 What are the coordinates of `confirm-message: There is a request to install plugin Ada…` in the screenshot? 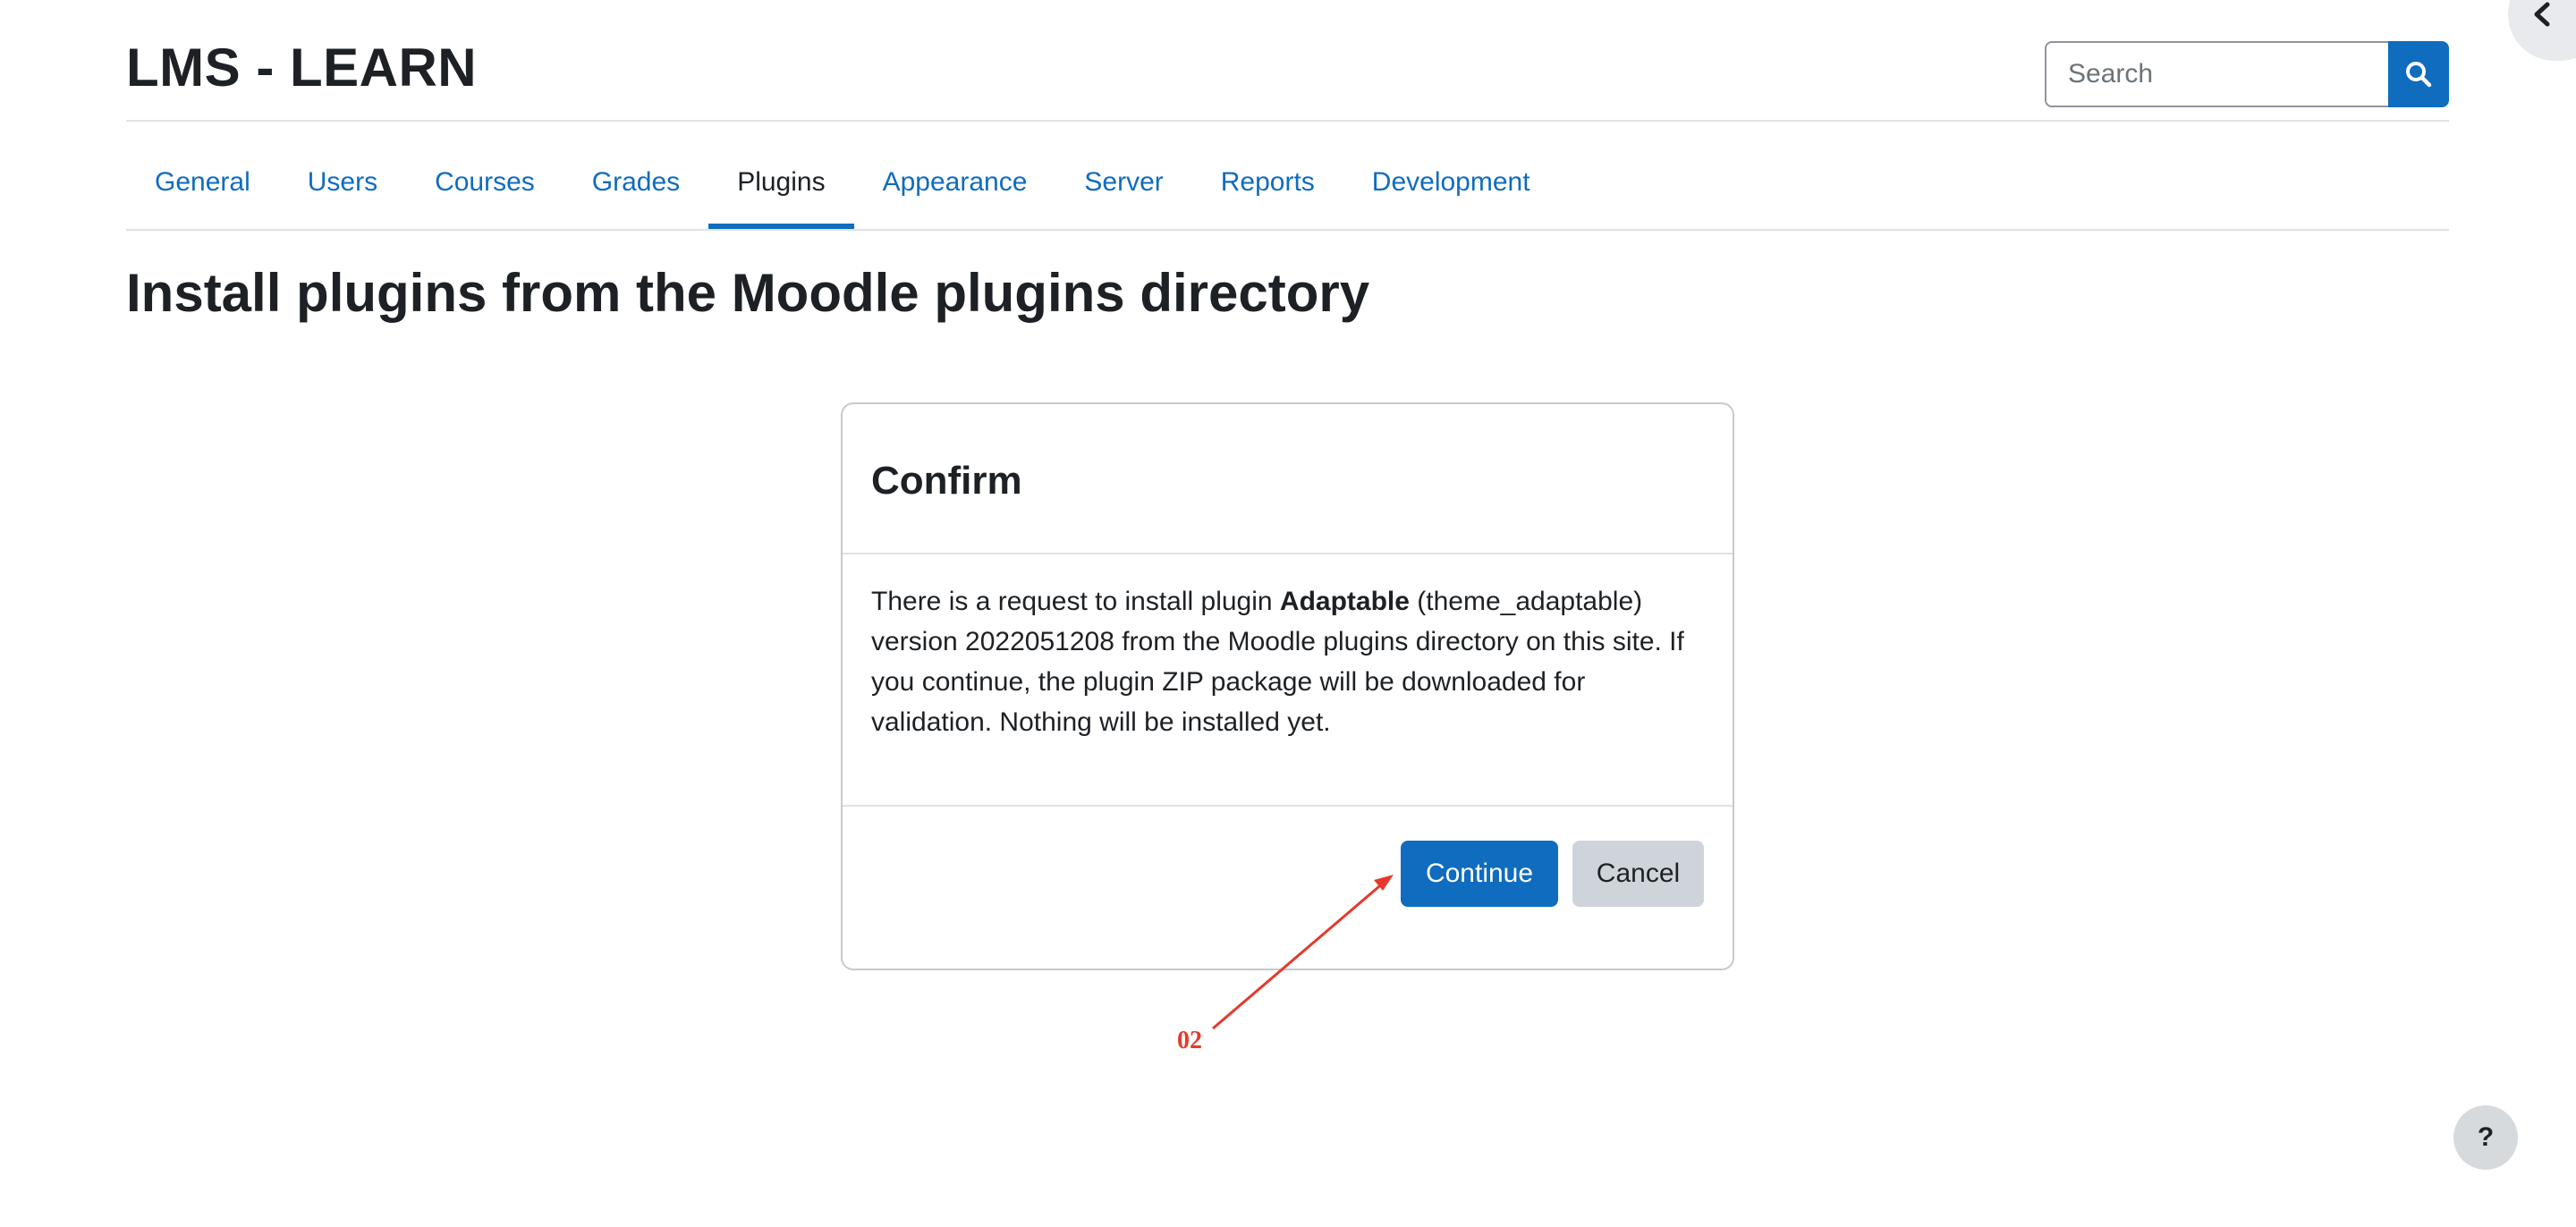 It's located at (1287, 661).